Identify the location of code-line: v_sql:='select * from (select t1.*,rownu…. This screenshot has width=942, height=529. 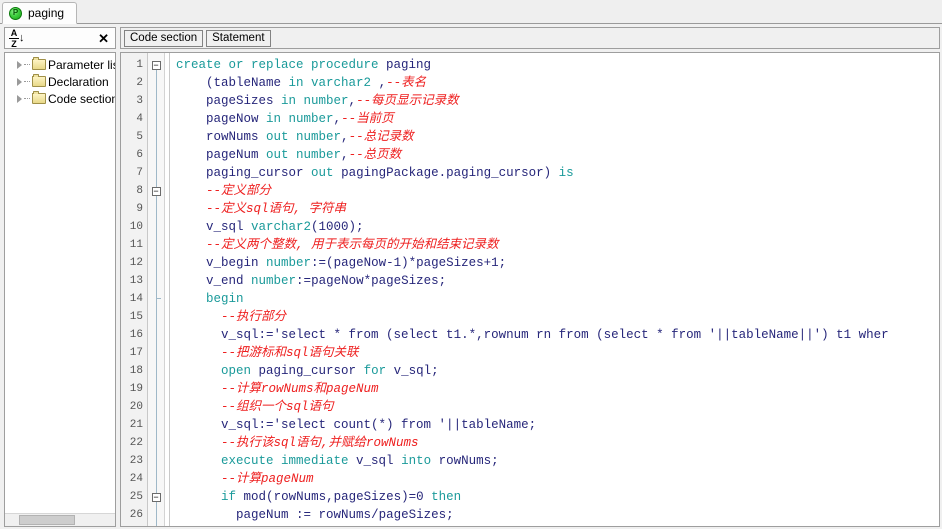
(557, 335).